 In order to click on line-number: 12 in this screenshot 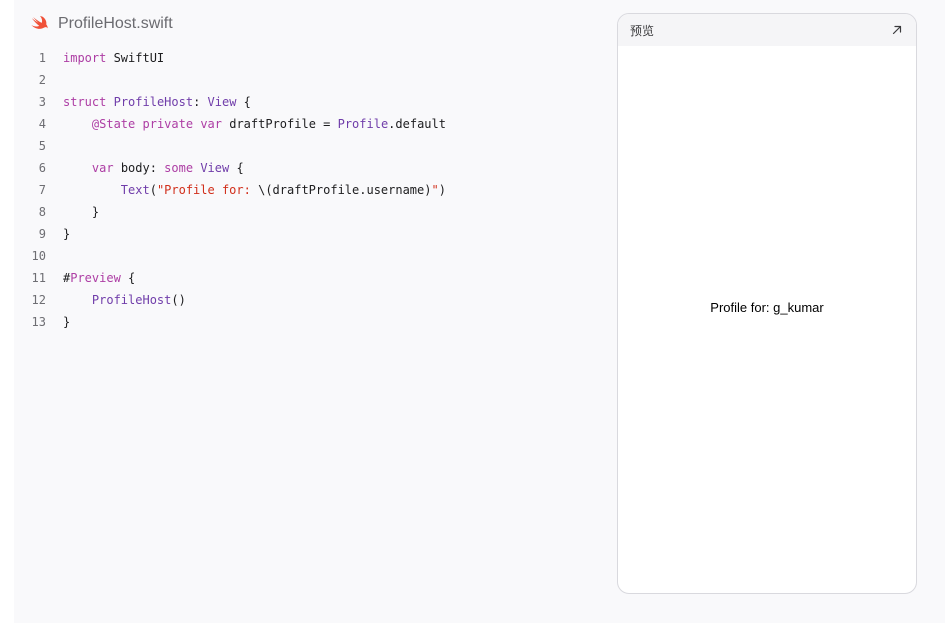, I will do `click(38, 300)`.